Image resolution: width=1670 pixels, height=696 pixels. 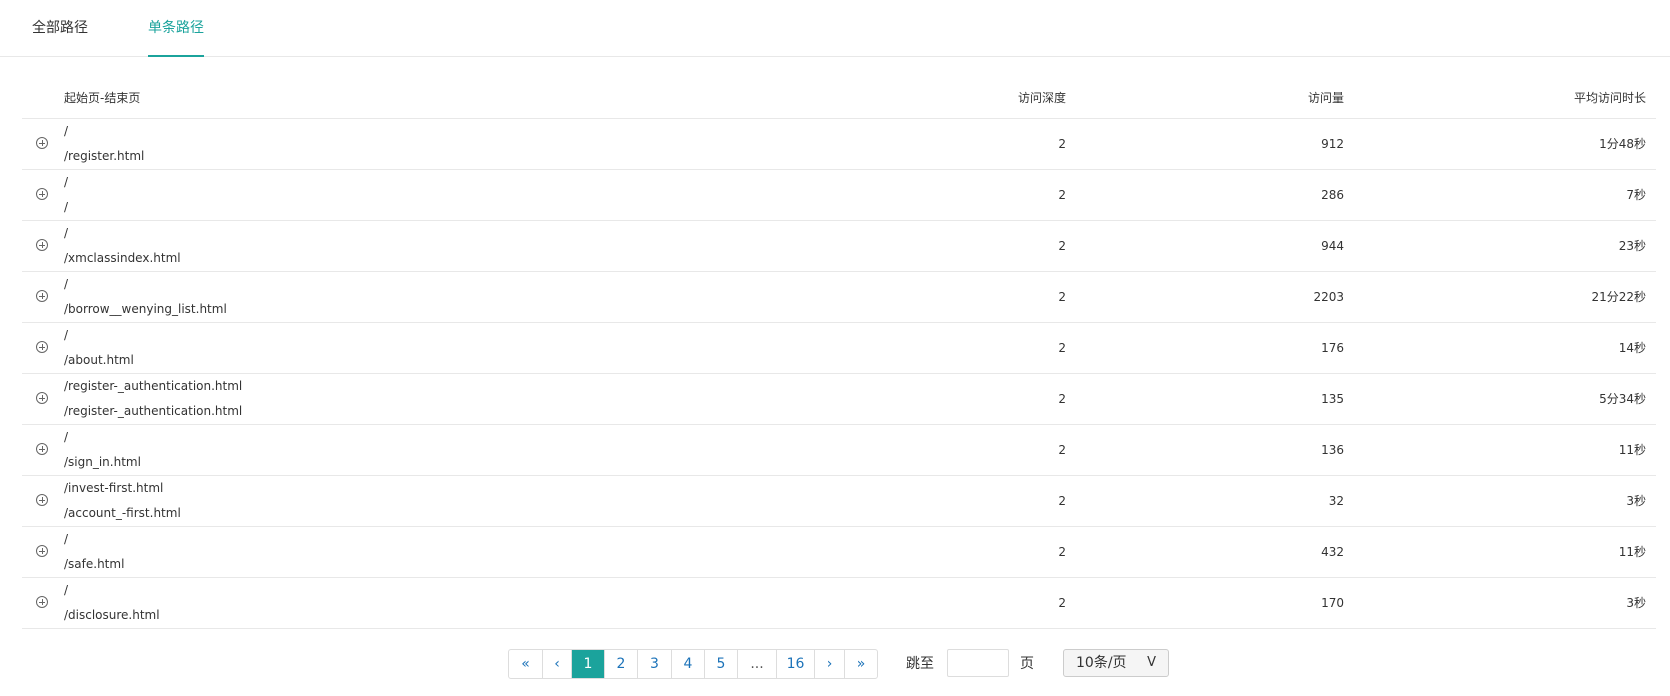 I want to click on visits-cell: 286, so click(x=1332, y=195).